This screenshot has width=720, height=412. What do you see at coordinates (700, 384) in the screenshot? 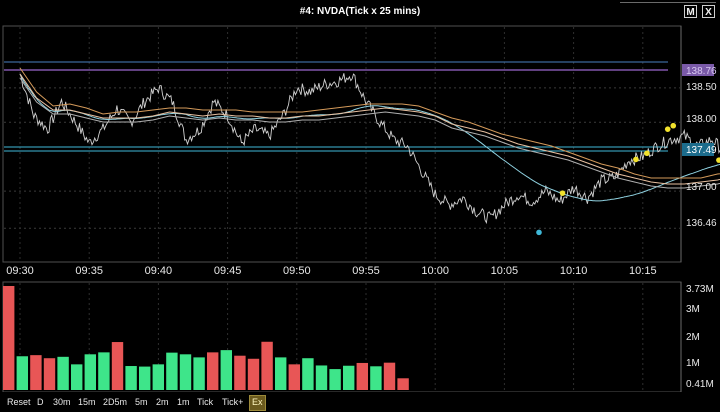
I see `volume-axis-label: 0.41M` at bounding box center [700, 384].